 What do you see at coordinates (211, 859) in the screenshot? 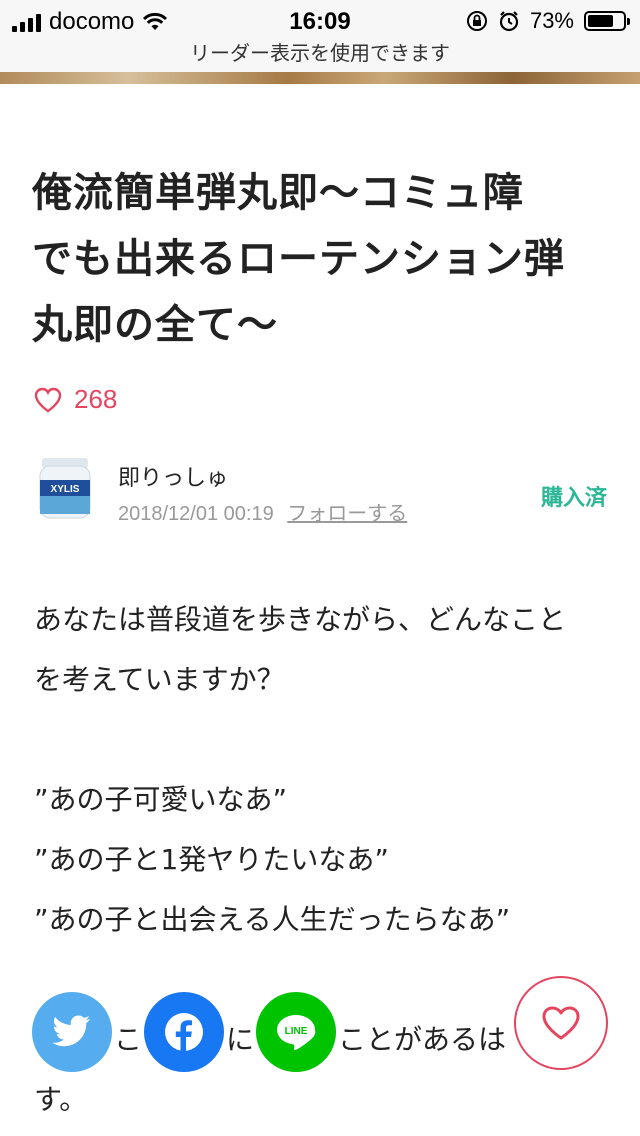
I see `body-quote-line: ”あの子と1発ヤりたいなあ”` at bounding box center [211, 859].